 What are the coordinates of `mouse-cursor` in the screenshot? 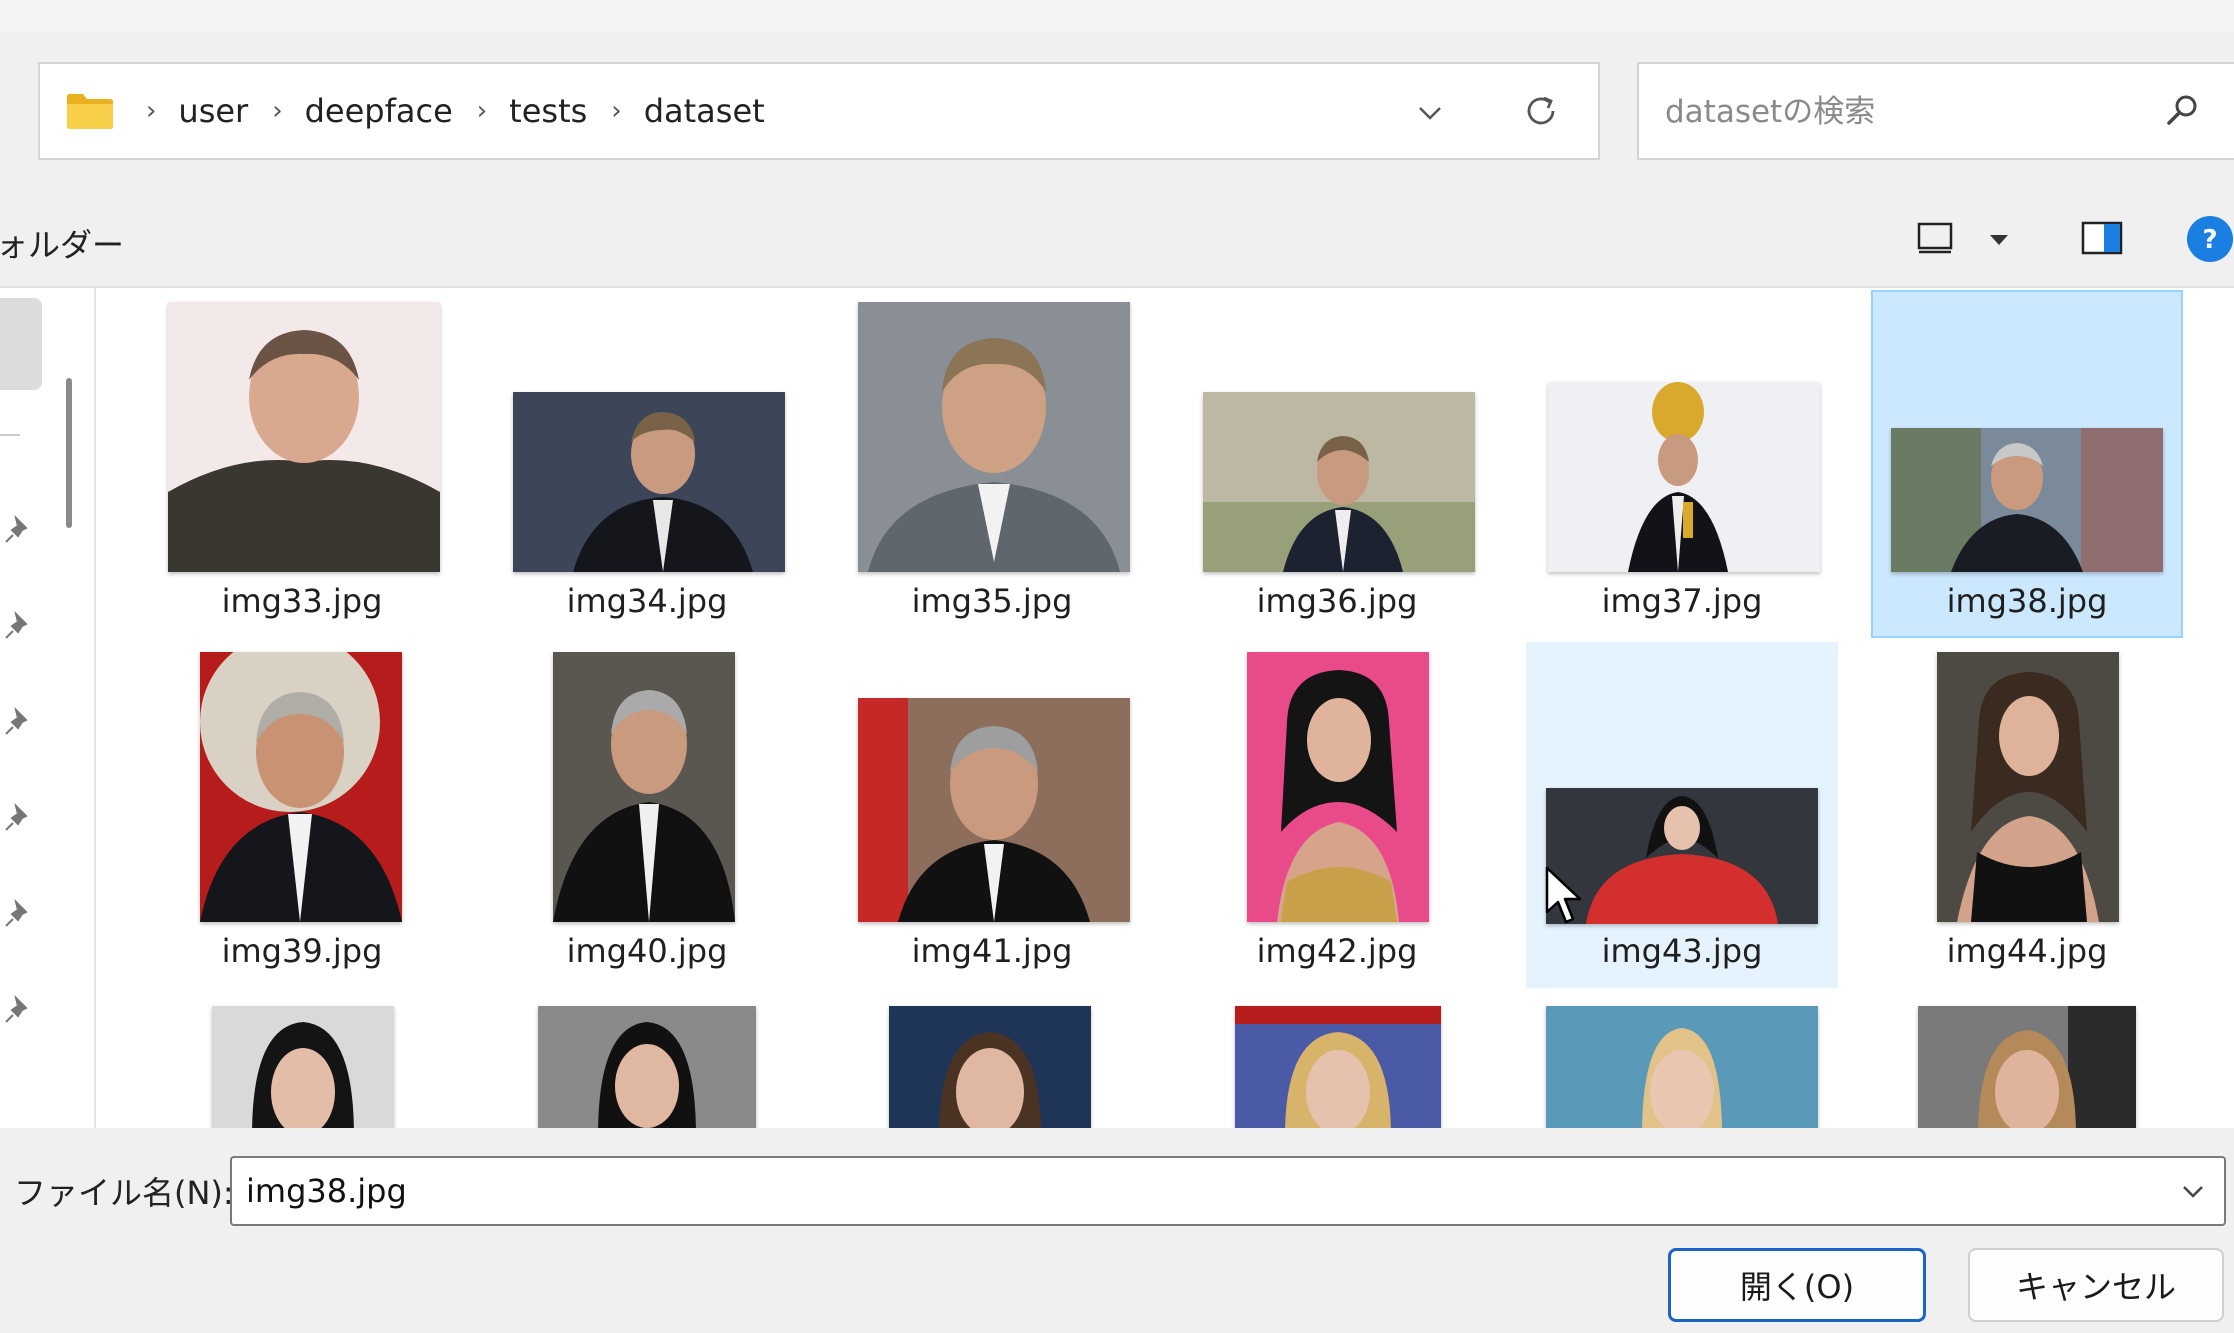 It's located at (1563, 895).